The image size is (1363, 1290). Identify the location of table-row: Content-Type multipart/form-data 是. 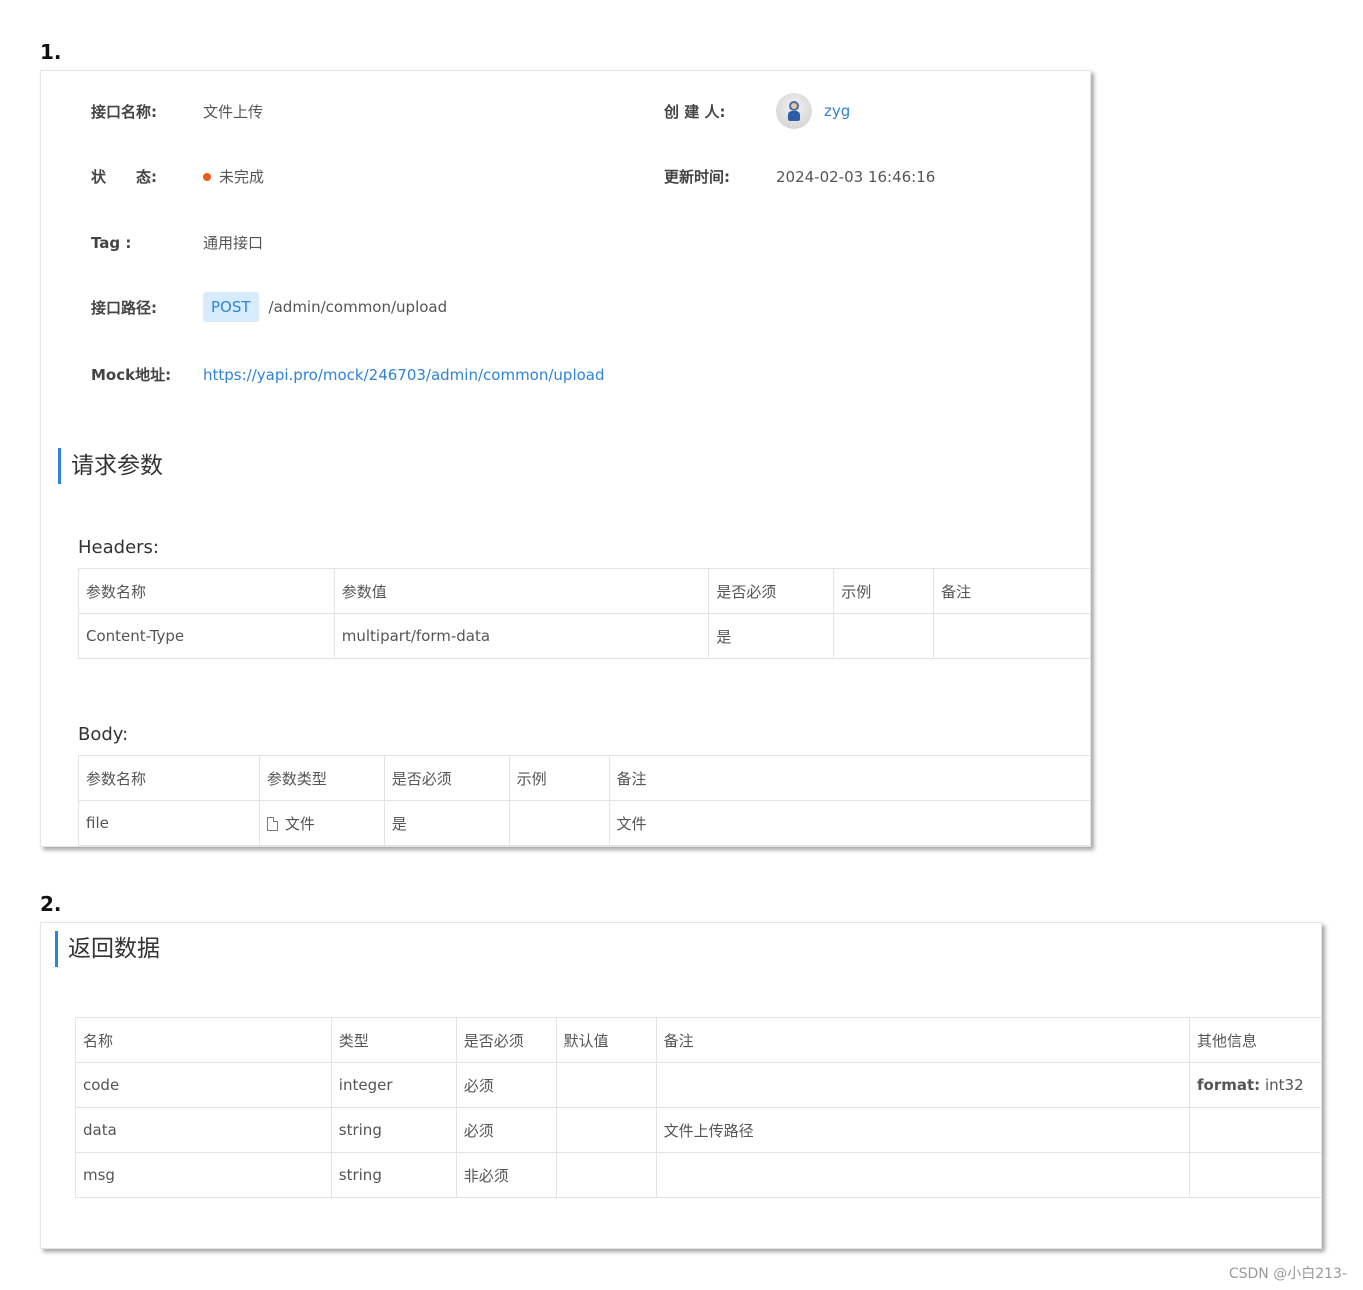
(584, 636).